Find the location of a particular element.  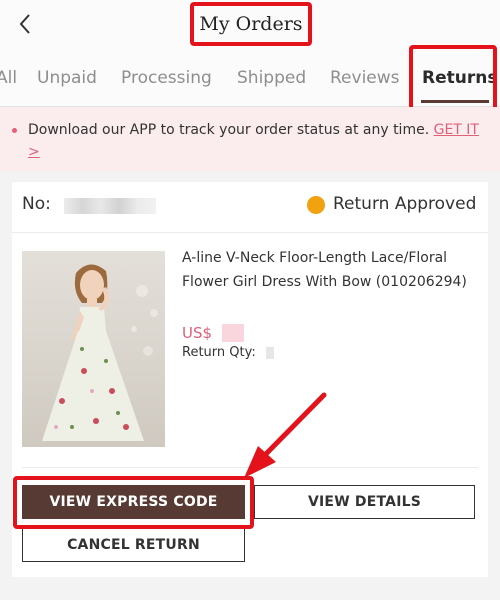

view-details-button: VIEW DETAILS is located at coordinates (364, 502).